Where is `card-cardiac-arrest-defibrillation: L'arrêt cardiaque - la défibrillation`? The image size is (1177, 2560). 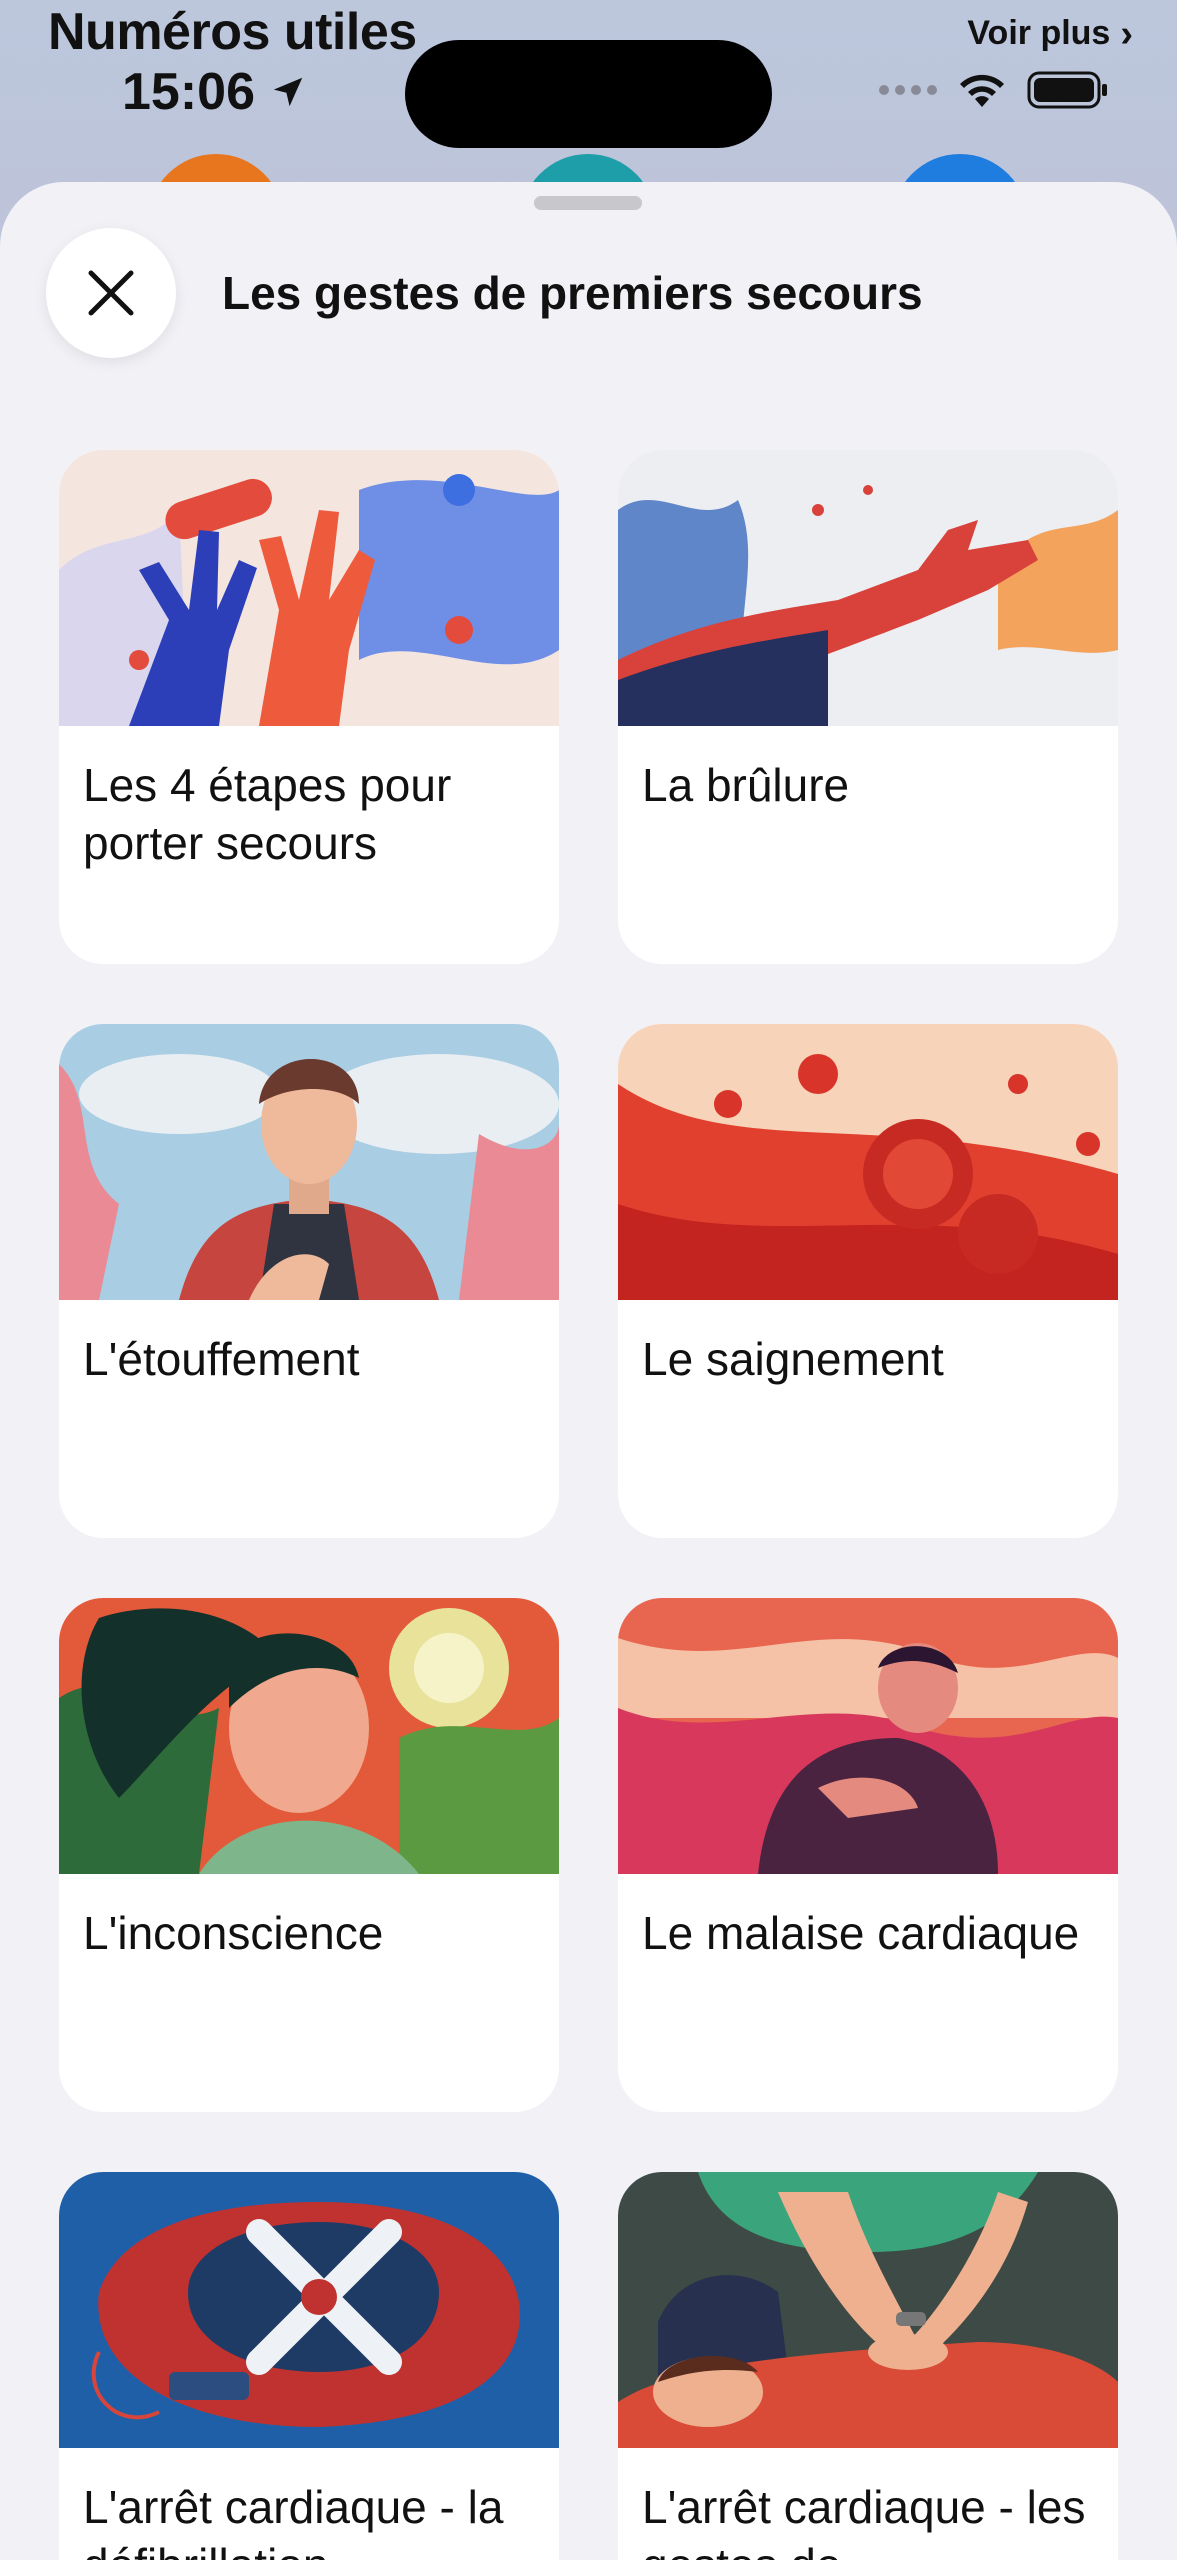 card-cardiac-arrest-defibrillation: L'arrêt cardiaque - la défibrillation is located at coordinates (309, 2366).